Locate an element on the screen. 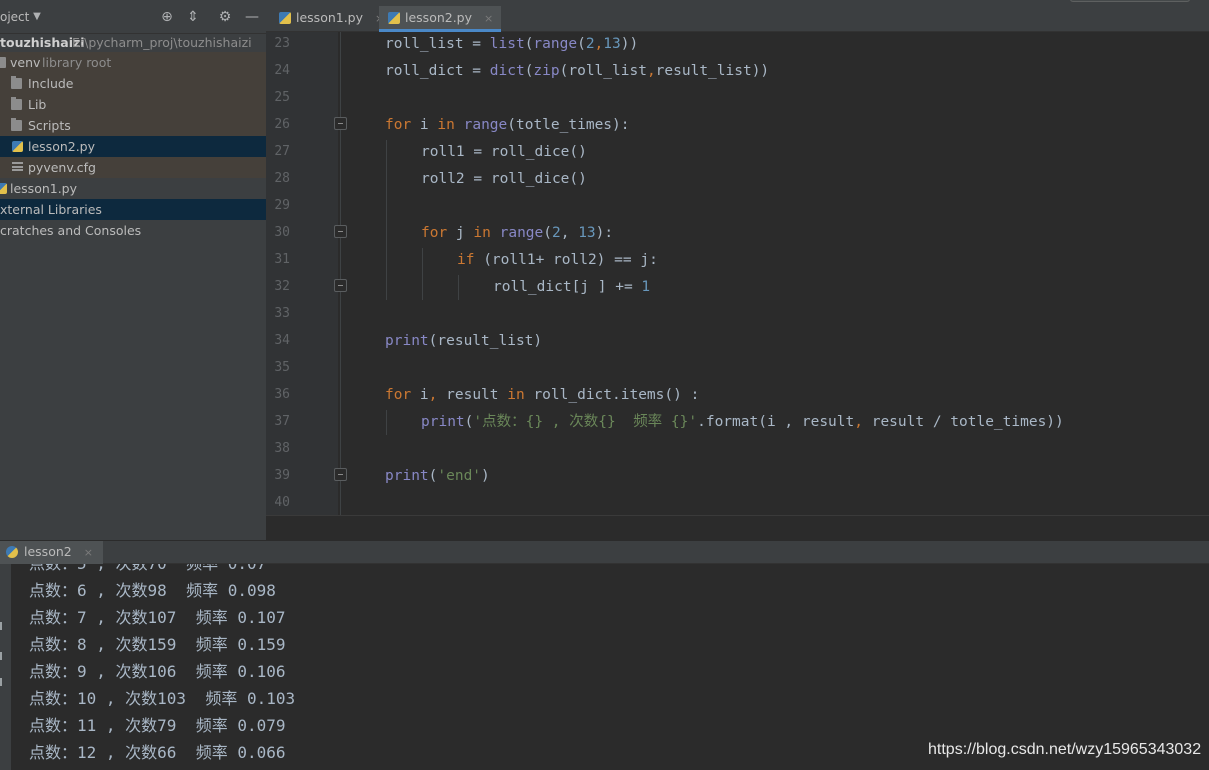  tab-label: lesson1.py is located at coordinates (330, 17).